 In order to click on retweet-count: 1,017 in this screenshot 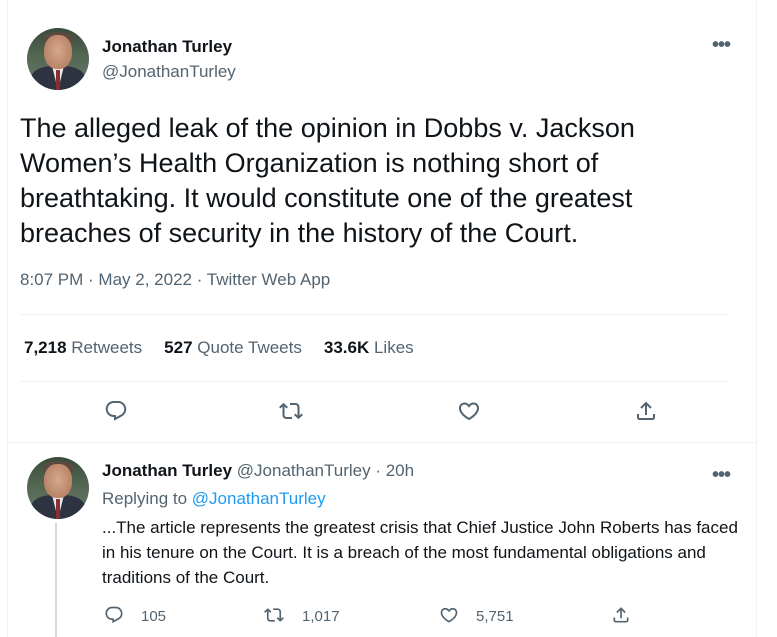, I will do `click(321, 616)`.